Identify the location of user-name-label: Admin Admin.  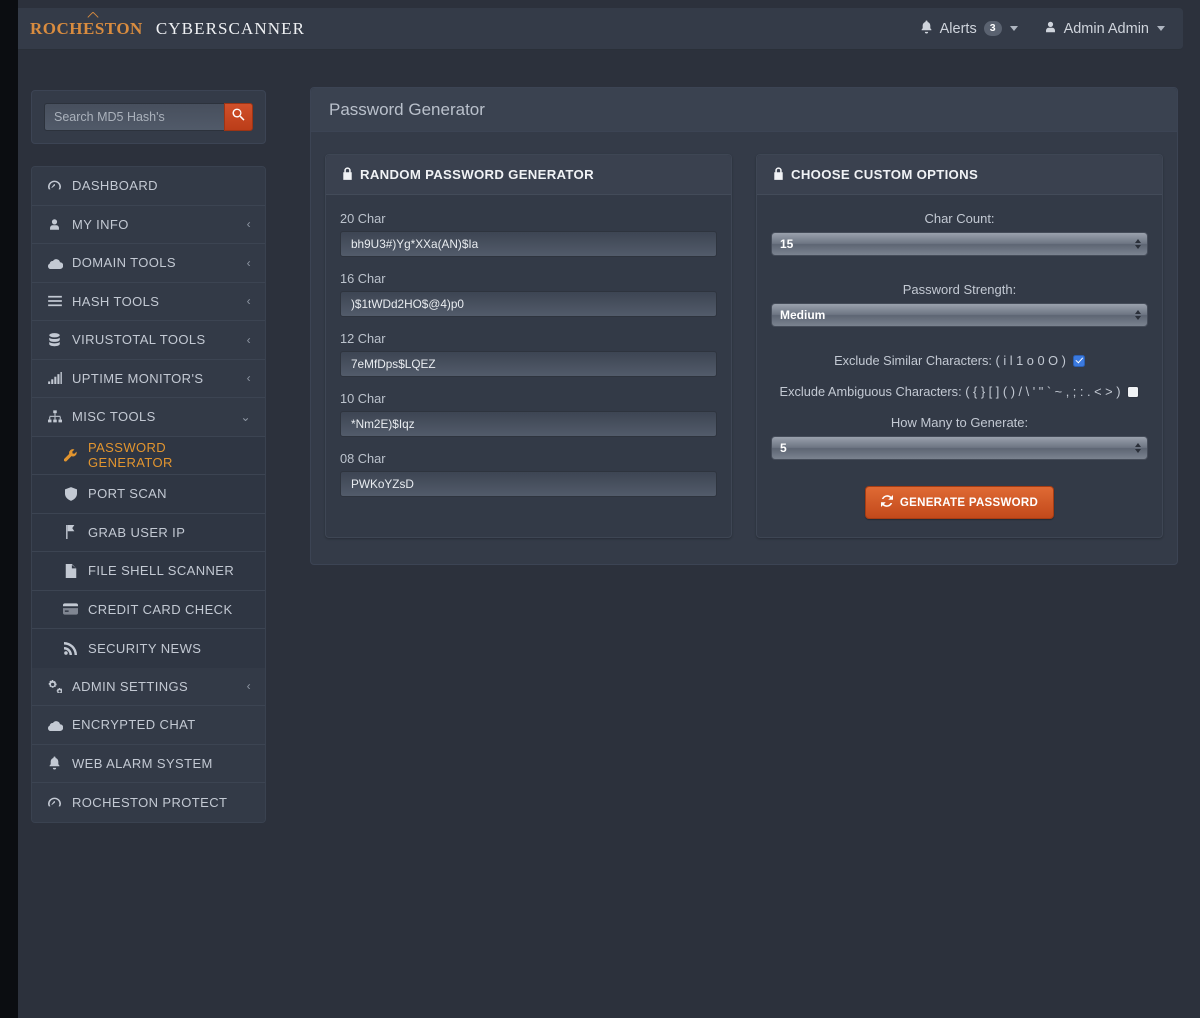
(1106, 28).